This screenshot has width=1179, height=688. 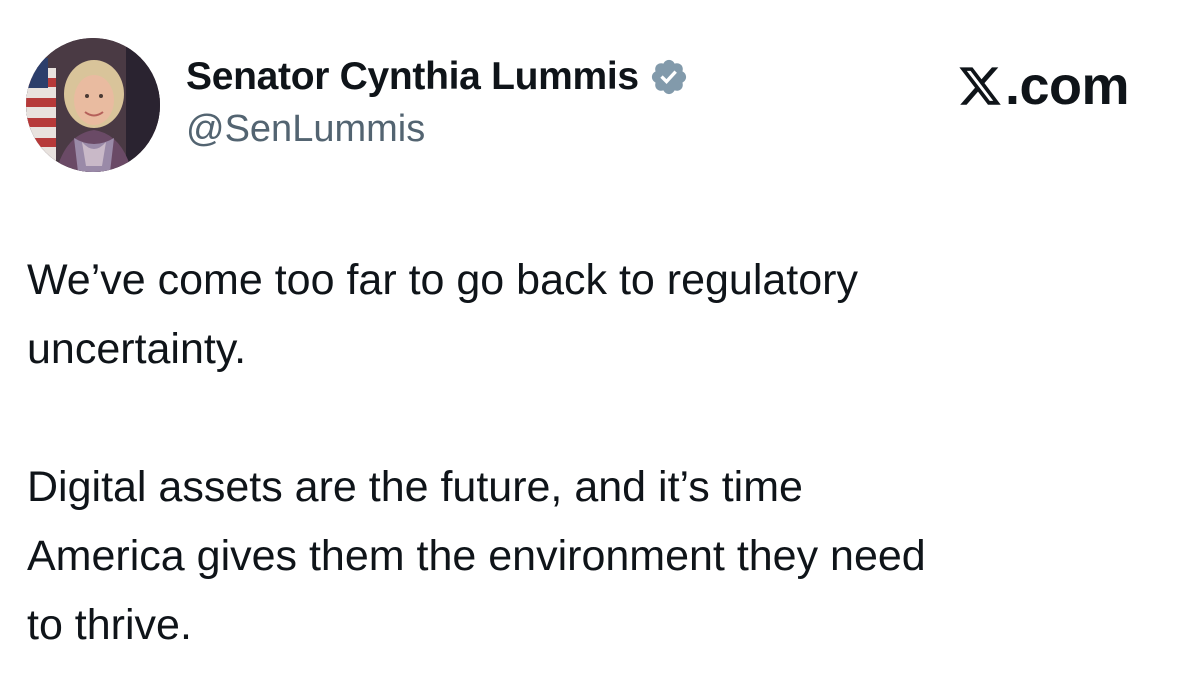 I want to click on avatar, so click(x=93, y=105).